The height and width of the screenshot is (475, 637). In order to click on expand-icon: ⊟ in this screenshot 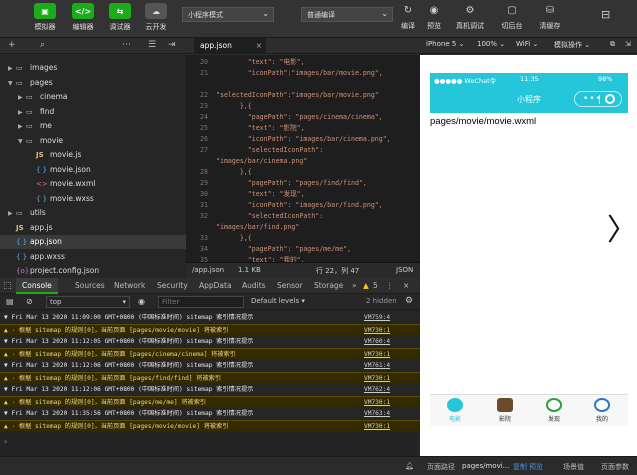, I will do `click(605, 14)`.